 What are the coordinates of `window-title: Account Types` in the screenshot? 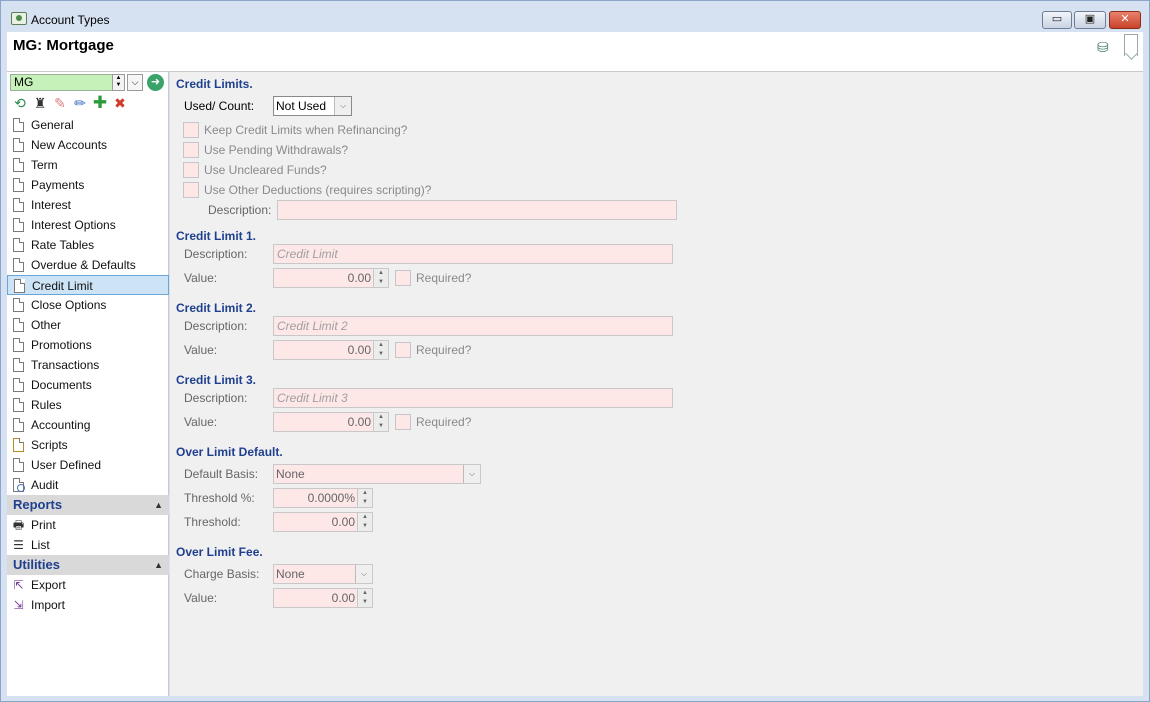 It's located at (70, 20).